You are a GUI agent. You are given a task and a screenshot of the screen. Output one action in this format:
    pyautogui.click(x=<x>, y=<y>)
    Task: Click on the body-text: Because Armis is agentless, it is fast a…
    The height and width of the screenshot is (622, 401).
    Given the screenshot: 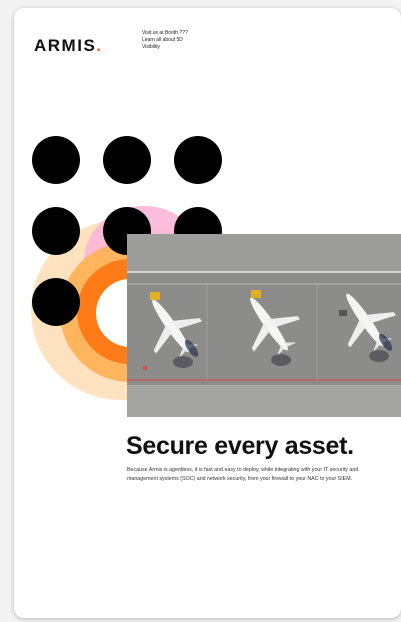 What is the action you would take?
    pyautogui.click(x=243, y=474)
    